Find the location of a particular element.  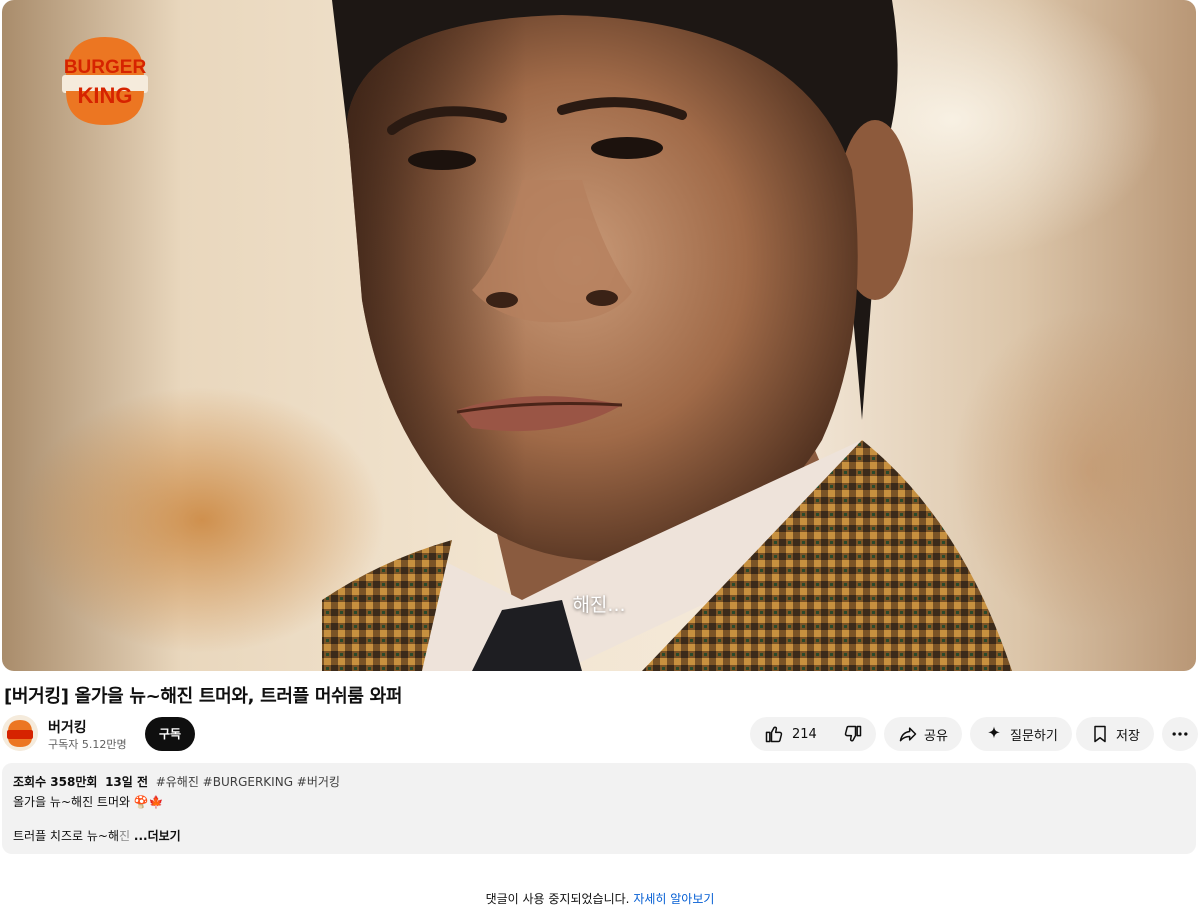

more-horizontal-icon is located at coordinates (1180, 734).